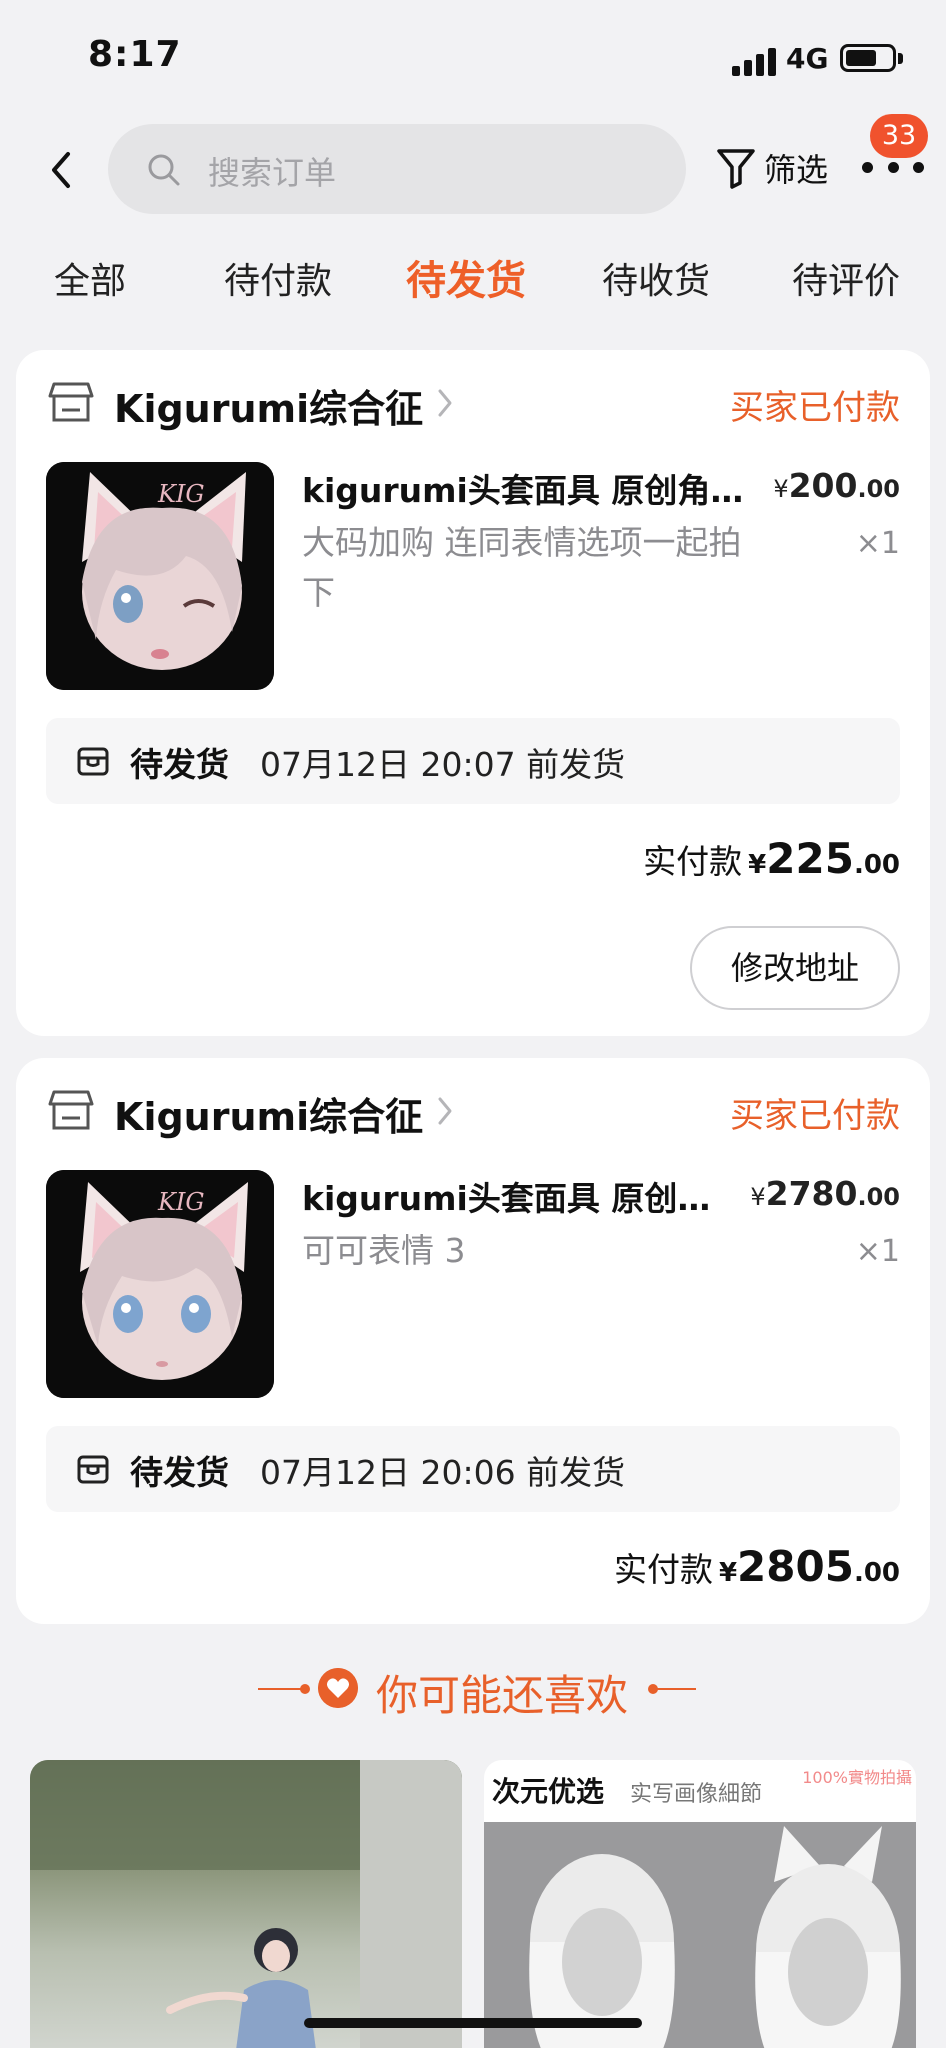 This screenshot has height=2048, width=946. Describe the element at coordinates (696, 1794) in the screenshot. I see `brand-tagline: 实写画像細節` at that location.